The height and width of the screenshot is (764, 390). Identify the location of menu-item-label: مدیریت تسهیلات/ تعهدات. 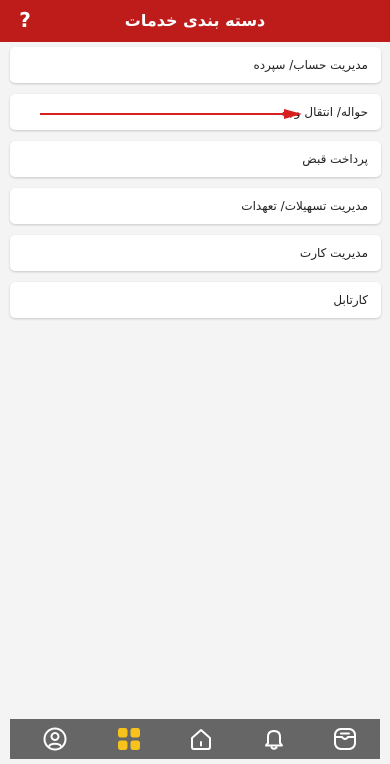
(304, 206).